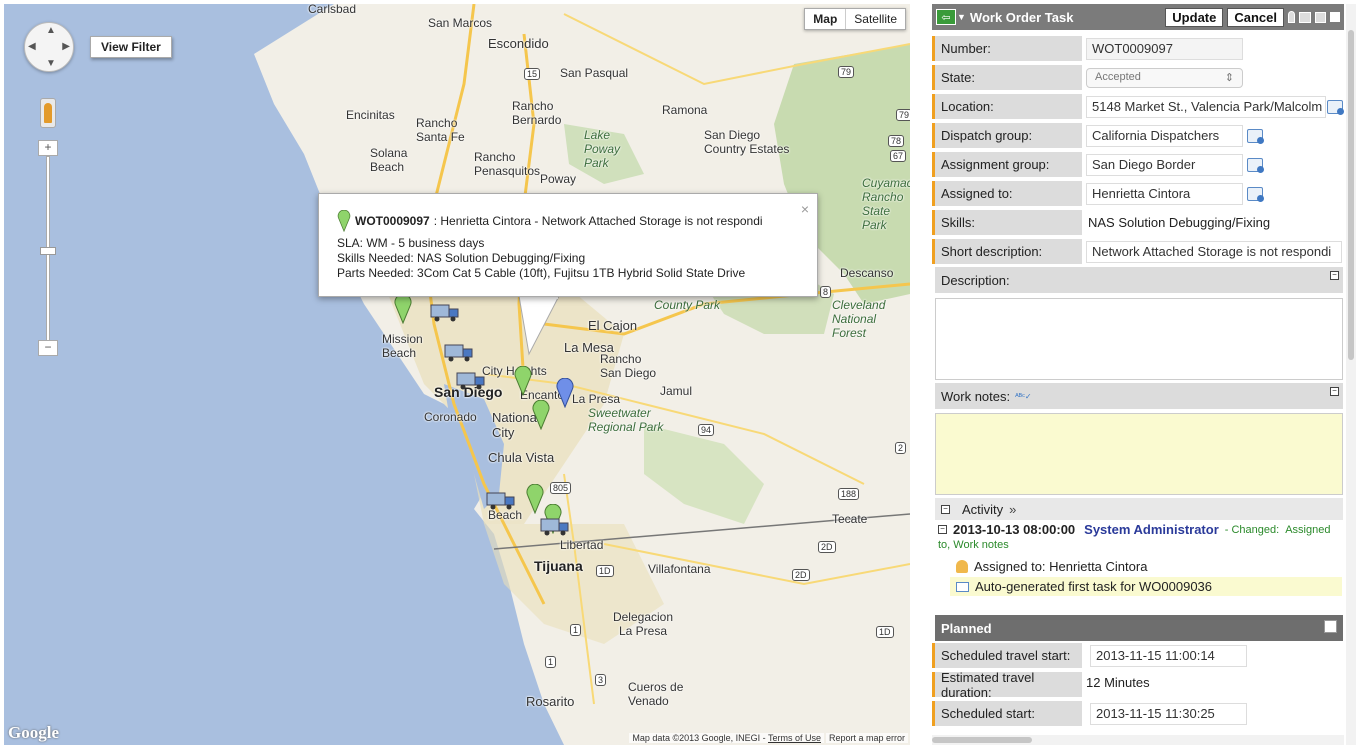  Describe the element at coordinates (1179, 222) in the screenshot. I see `skills-value: NAS Solution Debugging/Fixing` at that location.